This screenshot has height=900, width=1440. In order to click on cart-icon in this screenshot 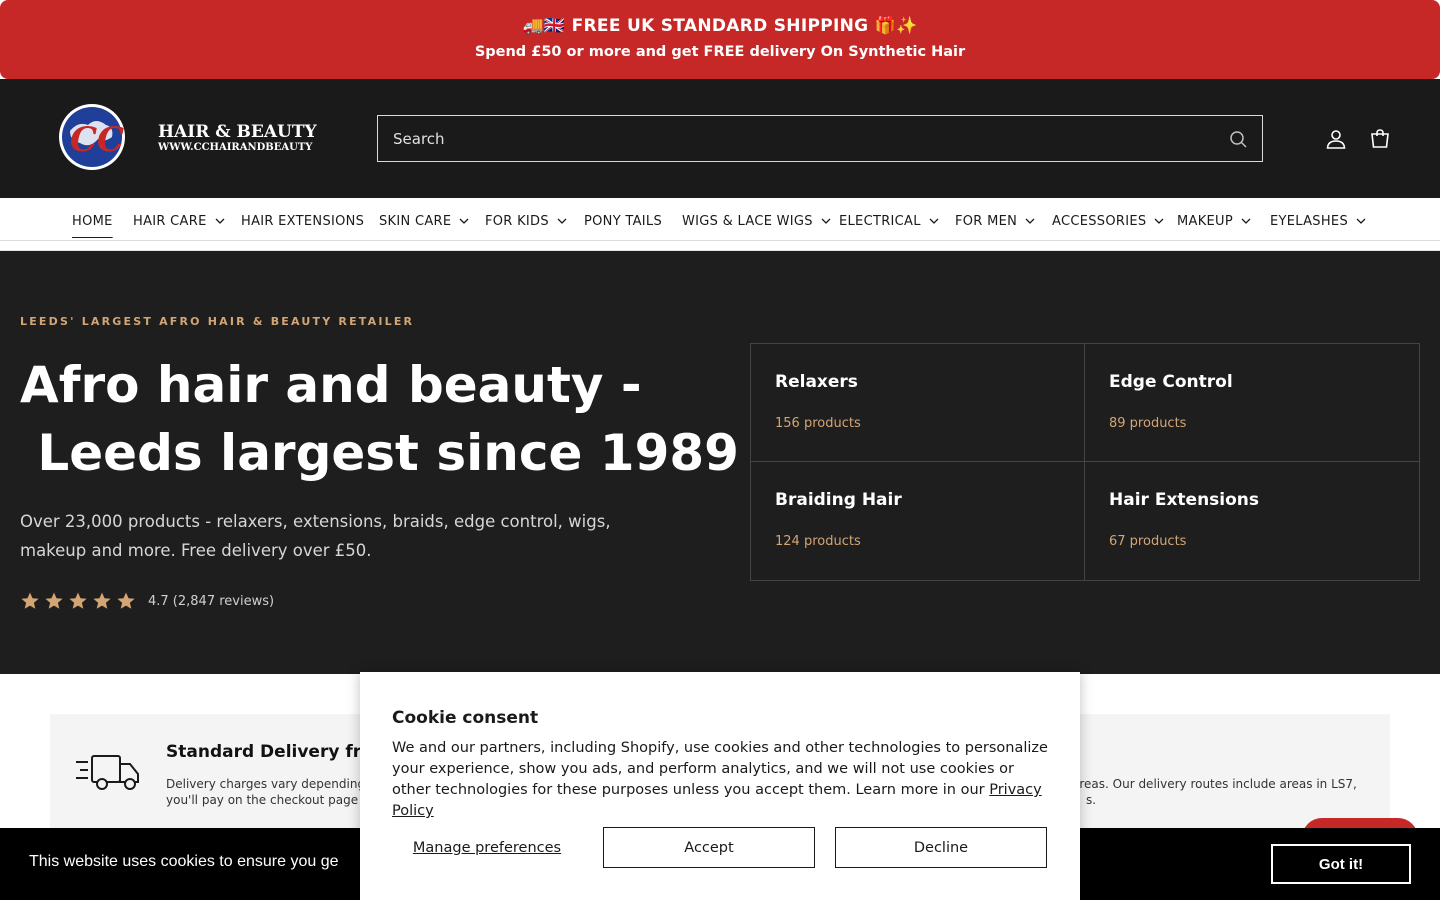, I will do `click(1380, 139)`.